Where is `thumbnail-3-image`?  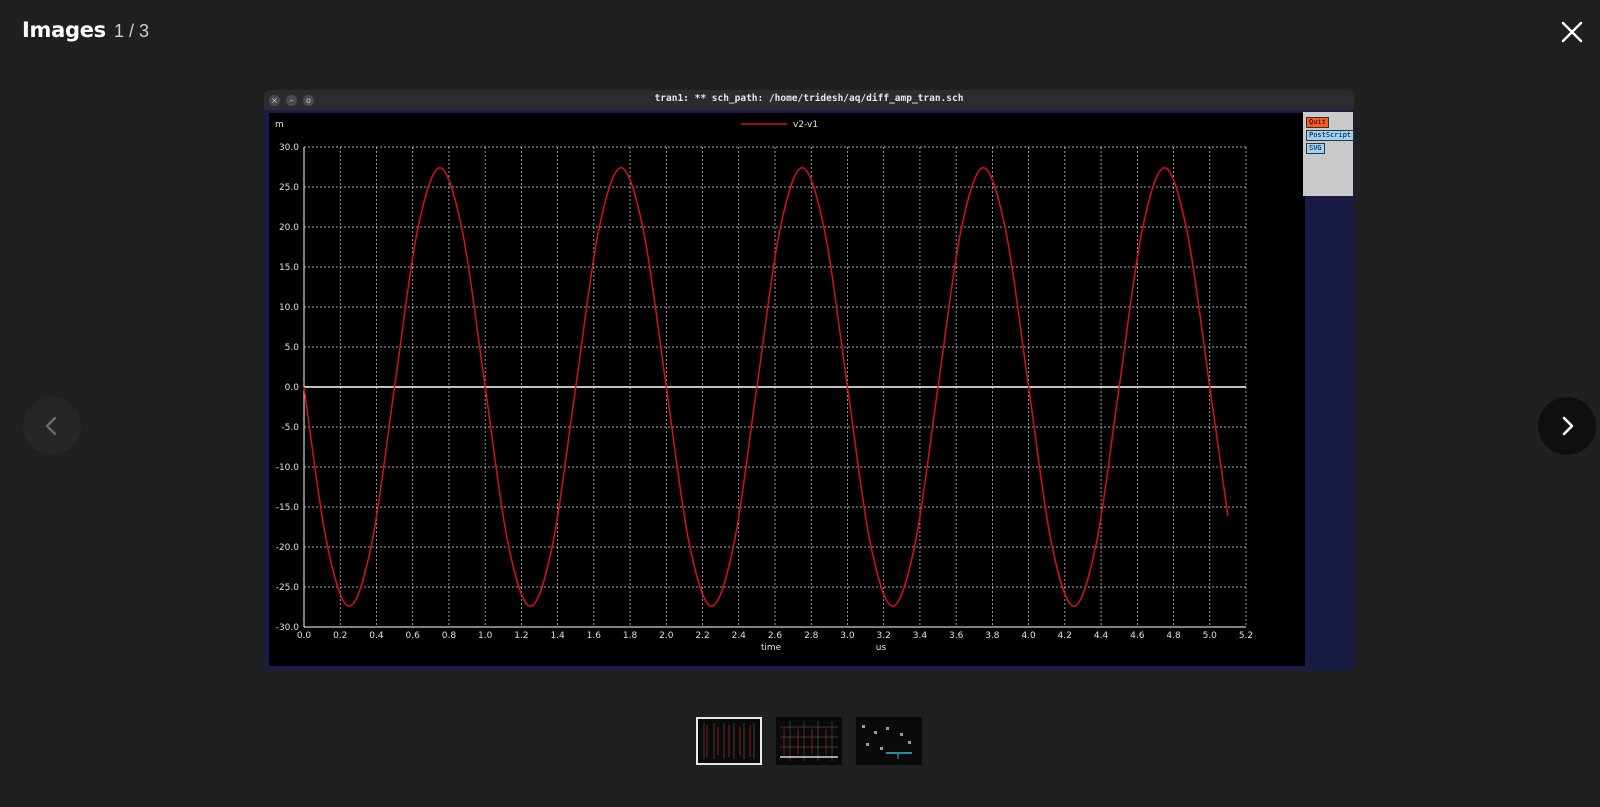 thumbnail-3-image is located at coordinates (889, 741).